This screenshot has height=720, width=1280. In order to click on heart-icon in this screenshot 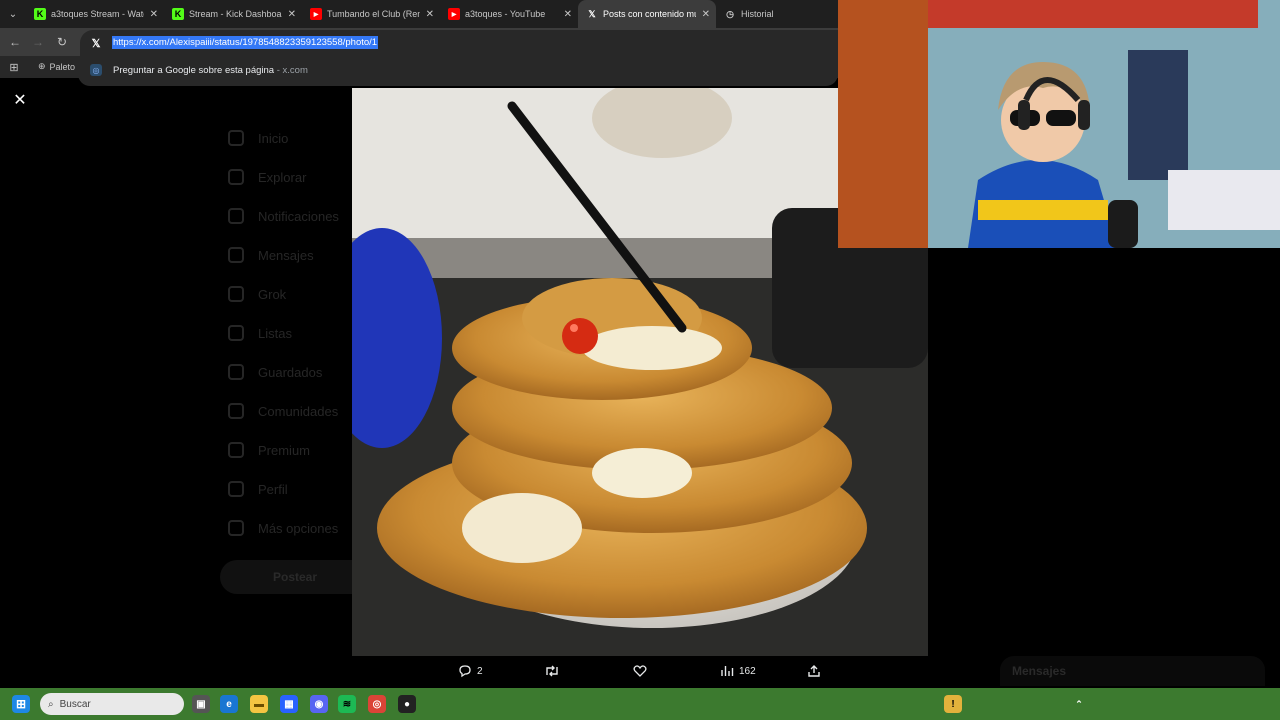, I will do `click(640, 671)`.